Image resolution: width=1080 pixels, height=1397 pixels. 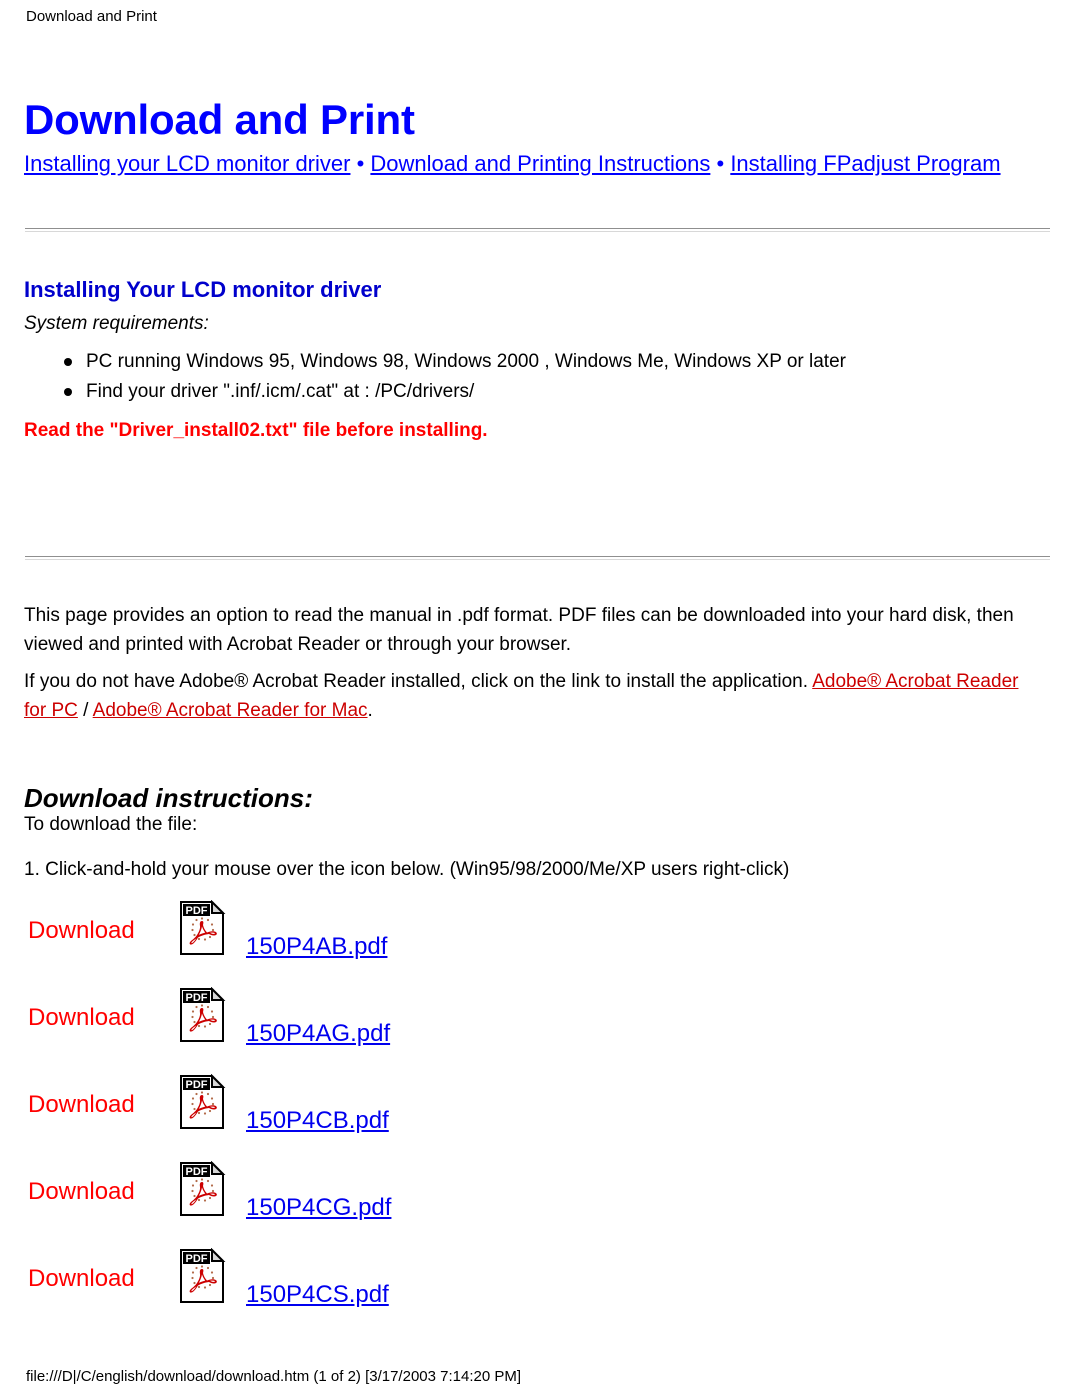 I want to click on horizontal-rule-top, so click(x=537, y=230).